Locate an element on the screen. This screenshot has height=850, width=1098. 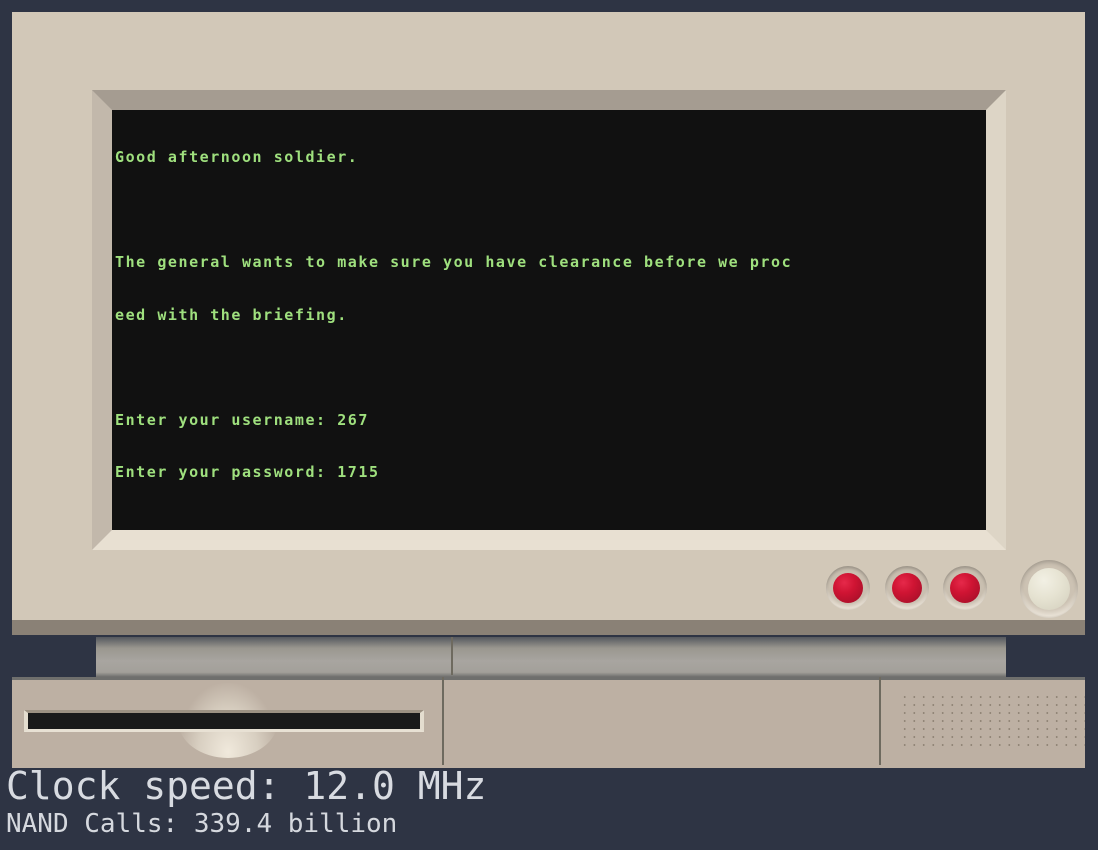
base-panel-divider-right is located at coordinates (880, 721).